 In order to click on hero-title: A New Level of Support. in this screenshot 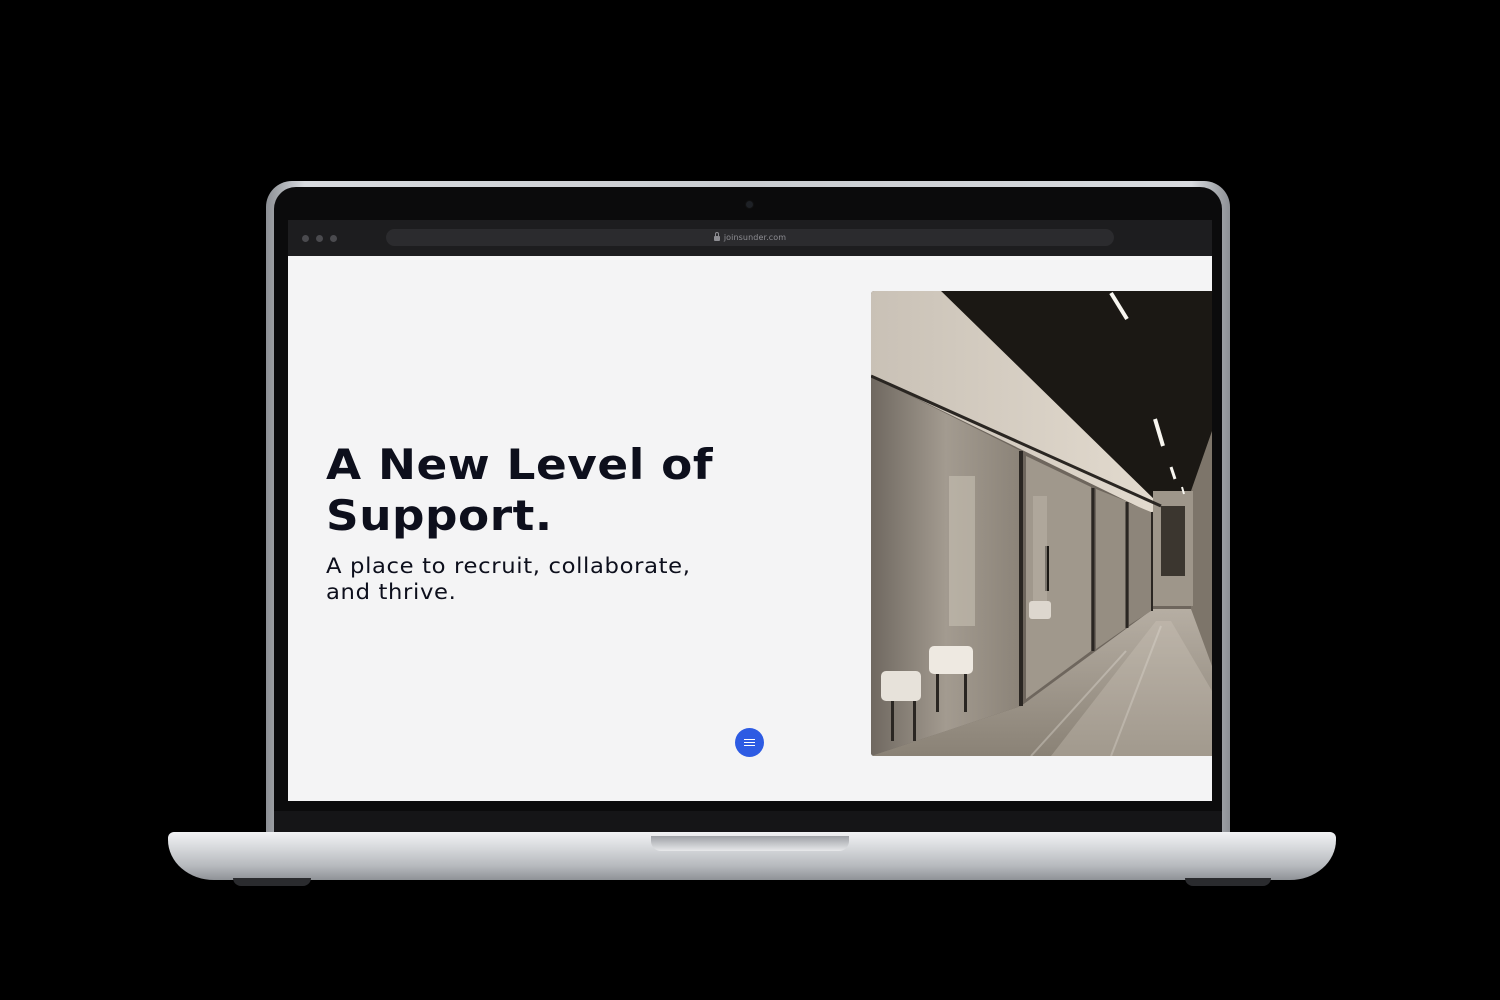, I will do `click(520, 490)`.